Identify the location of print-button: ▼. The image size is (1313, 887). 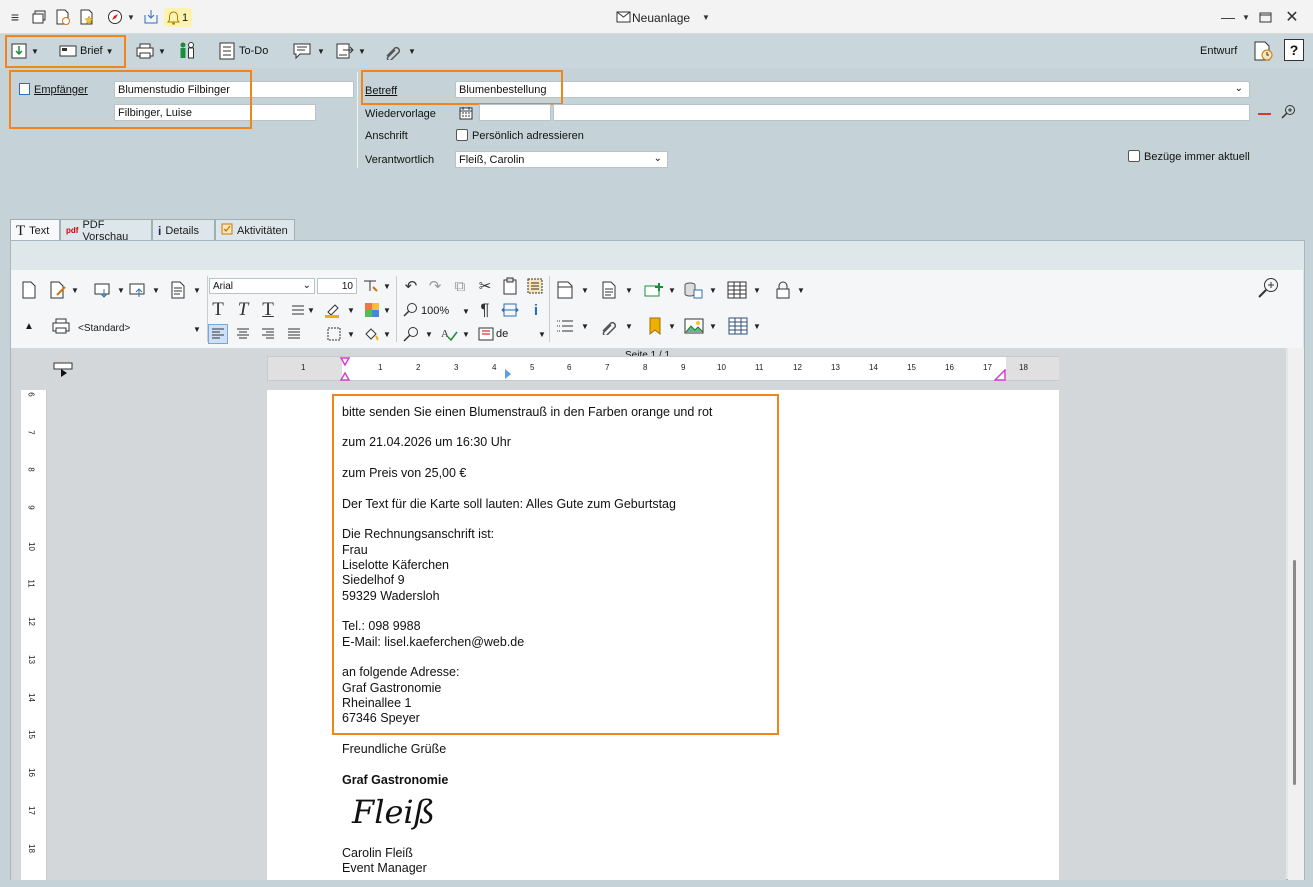
(150, 51).